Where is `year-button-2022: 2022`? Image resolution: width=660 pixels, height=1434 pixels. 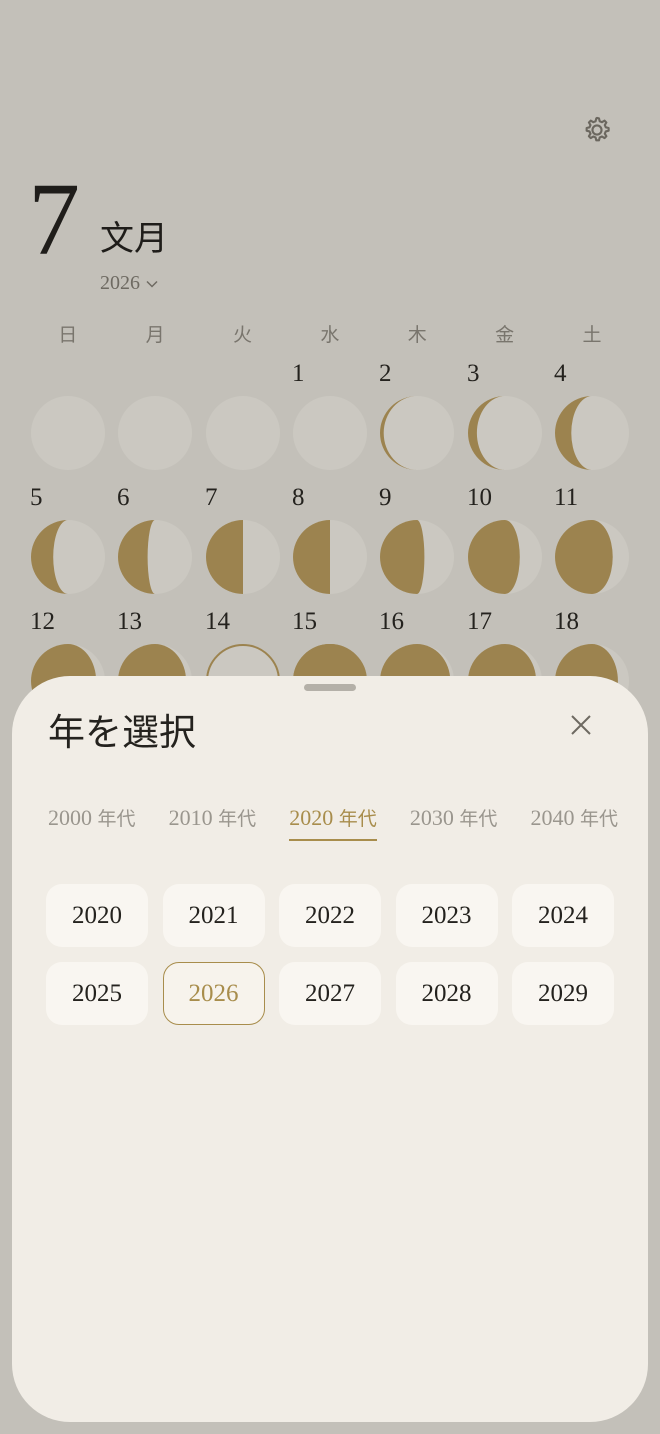 year-button-2022: 2022 is located at coordinates (330, 915).